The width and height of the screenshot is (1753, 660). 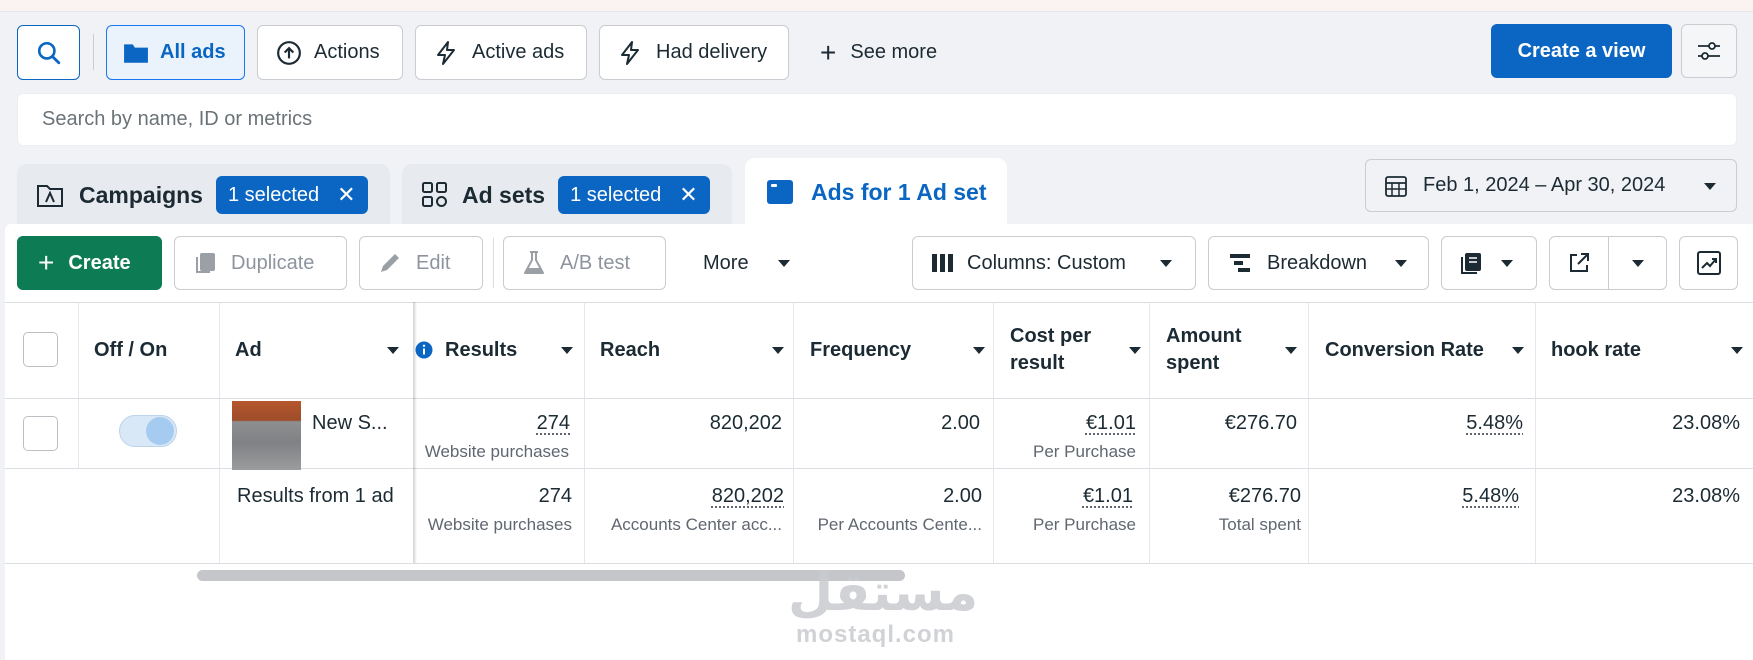 I want to click on browser-top-strip, so click(x=876, y=6).